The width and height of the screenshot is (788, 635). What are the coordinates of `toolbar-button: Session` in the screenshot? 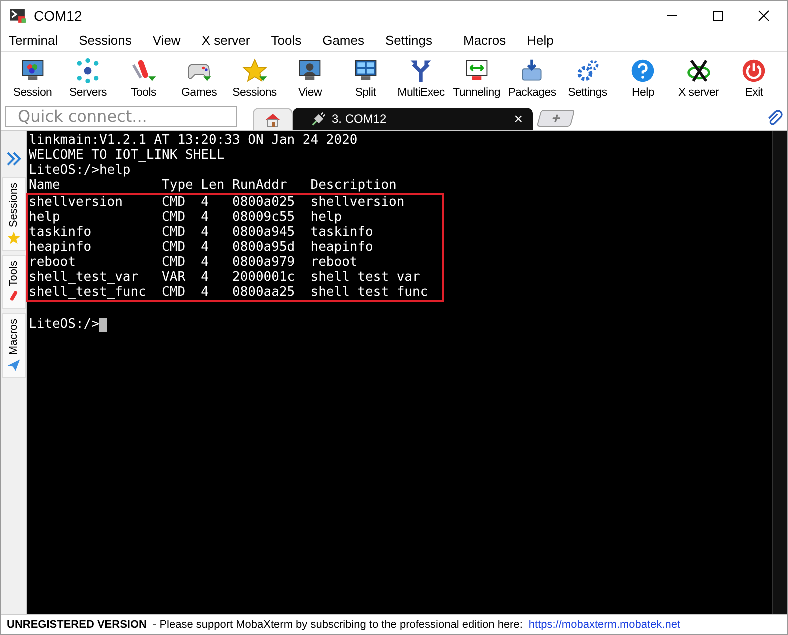 It's located at (32, 78).